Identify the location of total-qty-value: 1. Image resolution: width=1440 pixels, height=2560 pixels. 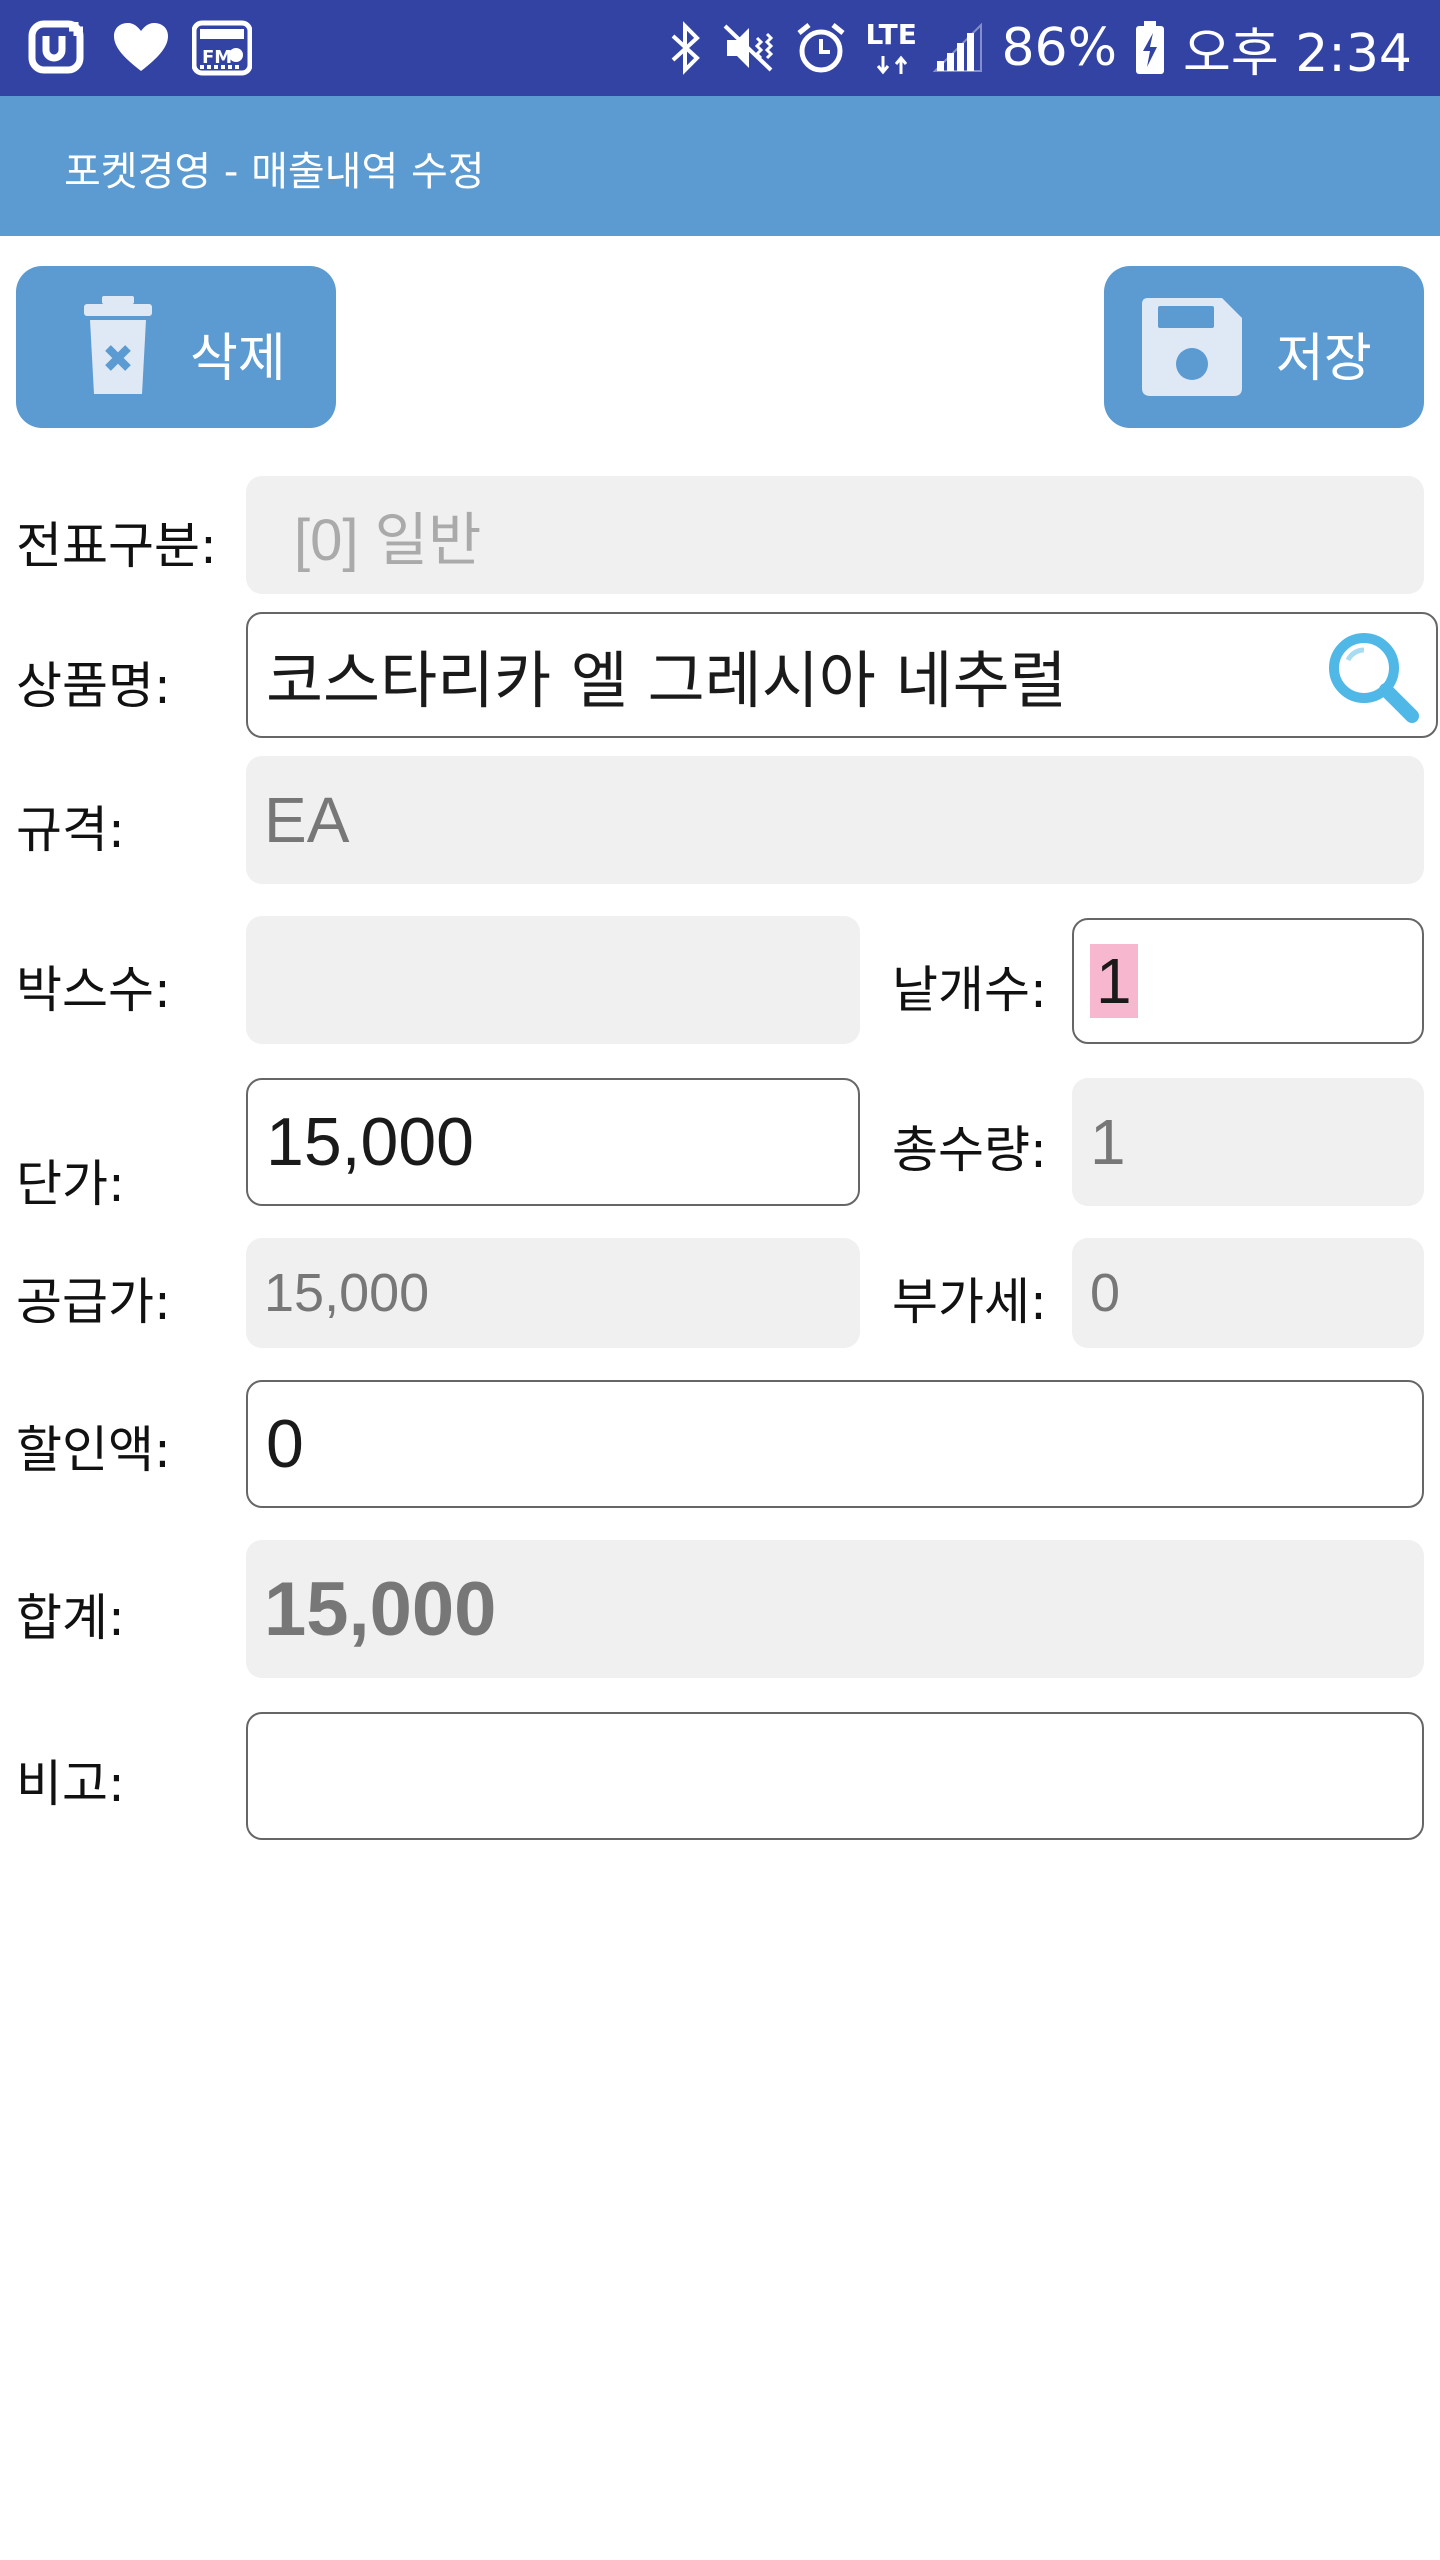
(1108, 1142).